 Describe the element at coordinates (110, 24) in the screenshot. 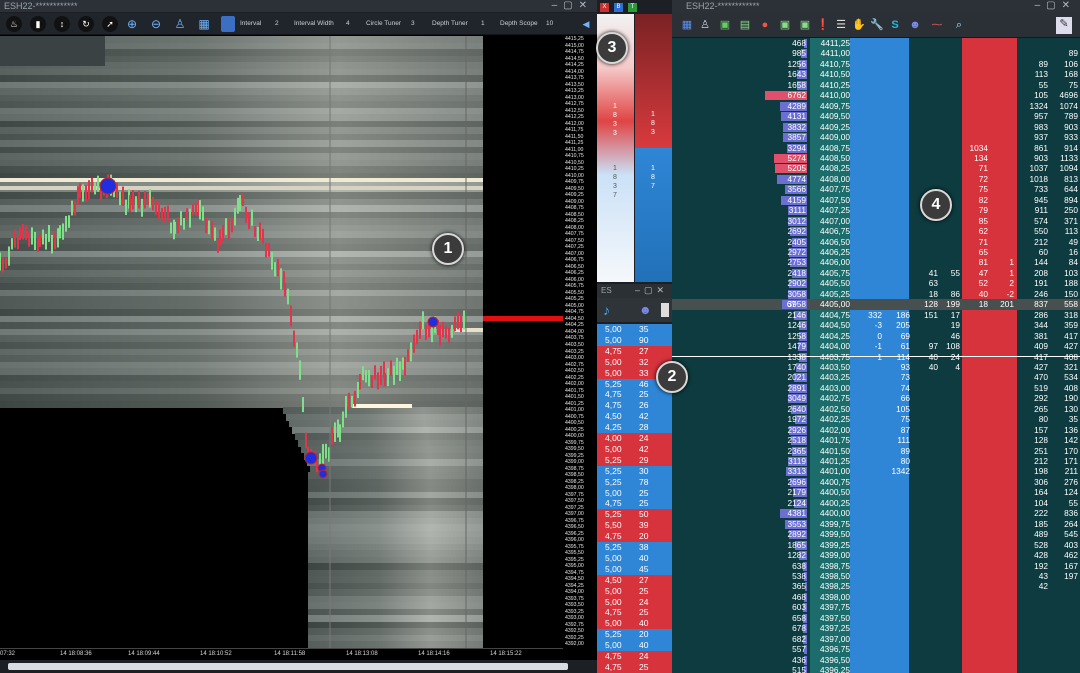

I see `cursor-icon: ➚` at that location.